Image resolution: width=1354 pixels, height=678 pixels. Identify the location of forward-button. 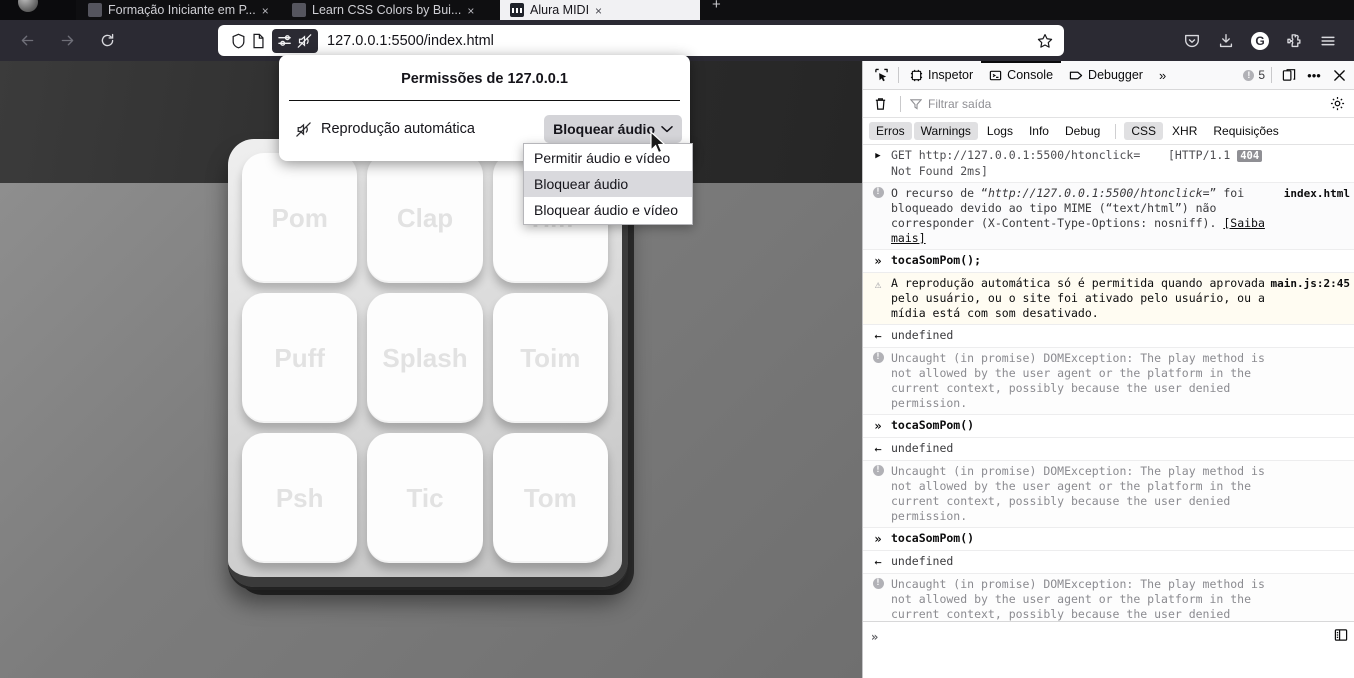
(67, 41).